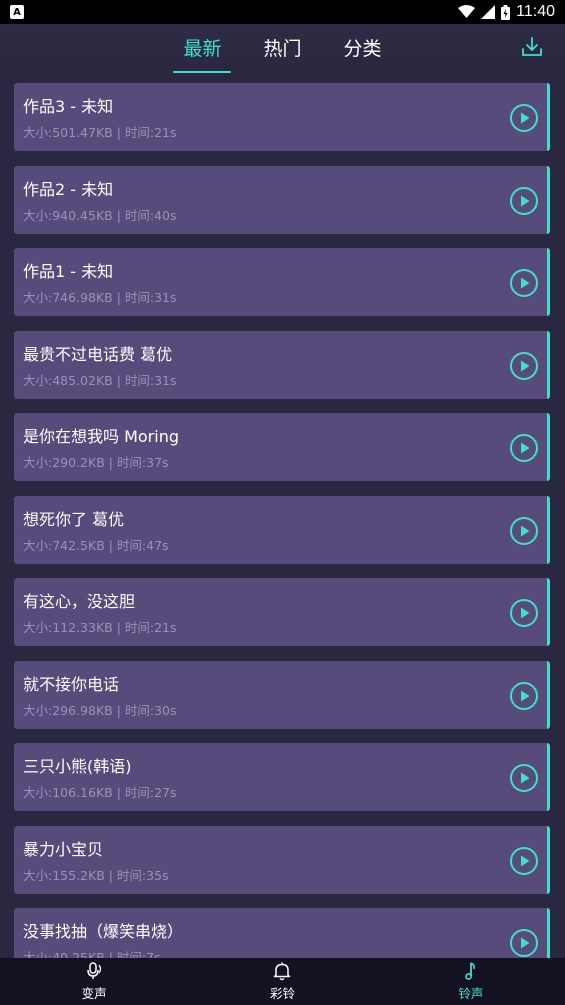 This screenshot has height=1005, width=565. What do you see at coordinates (471, 981) in the screenshot?
I see `nav-ringtone: 铃声` at bounding box center [471, 981].